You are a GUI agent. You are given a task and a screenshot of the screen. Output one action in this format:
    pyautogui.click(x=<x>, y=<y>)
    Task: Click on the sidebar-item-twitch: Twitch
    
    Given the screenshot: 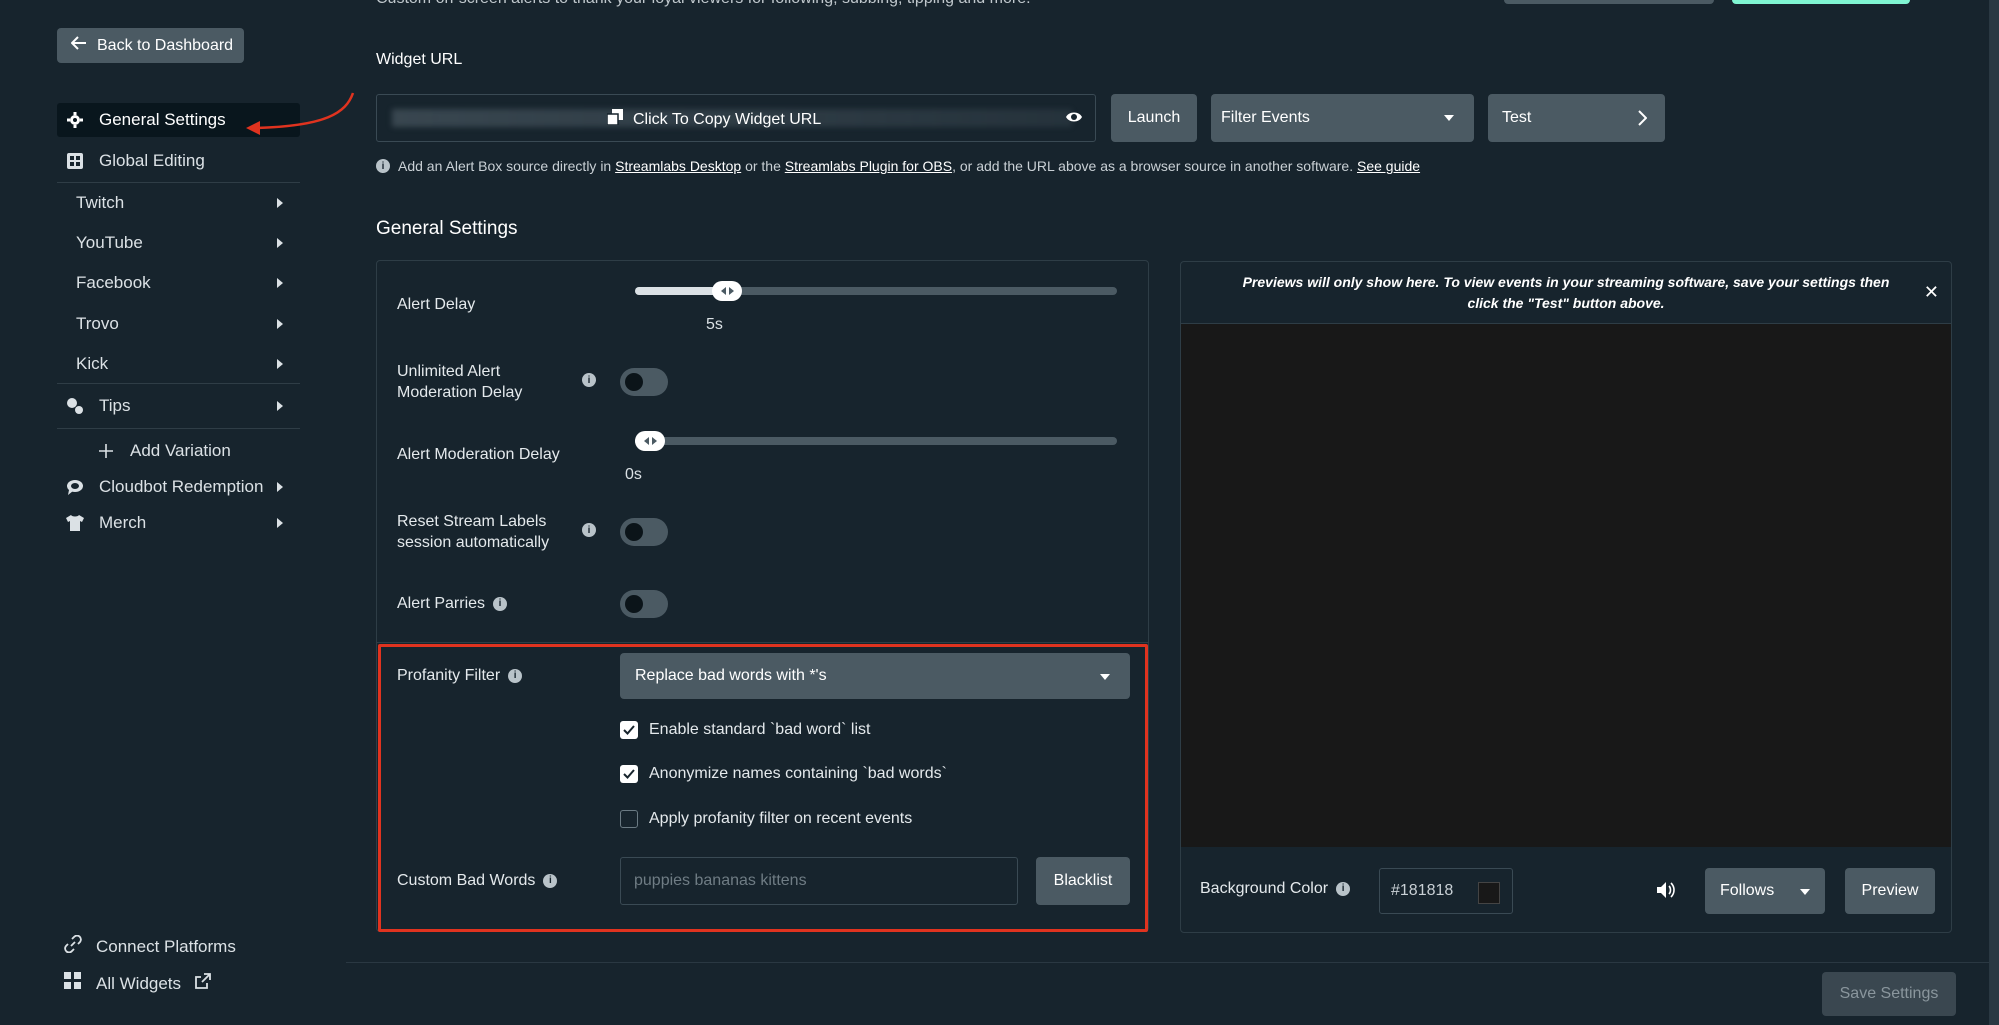 What is the action you would take?
    pyautogui.click(x=178, y=203)
    